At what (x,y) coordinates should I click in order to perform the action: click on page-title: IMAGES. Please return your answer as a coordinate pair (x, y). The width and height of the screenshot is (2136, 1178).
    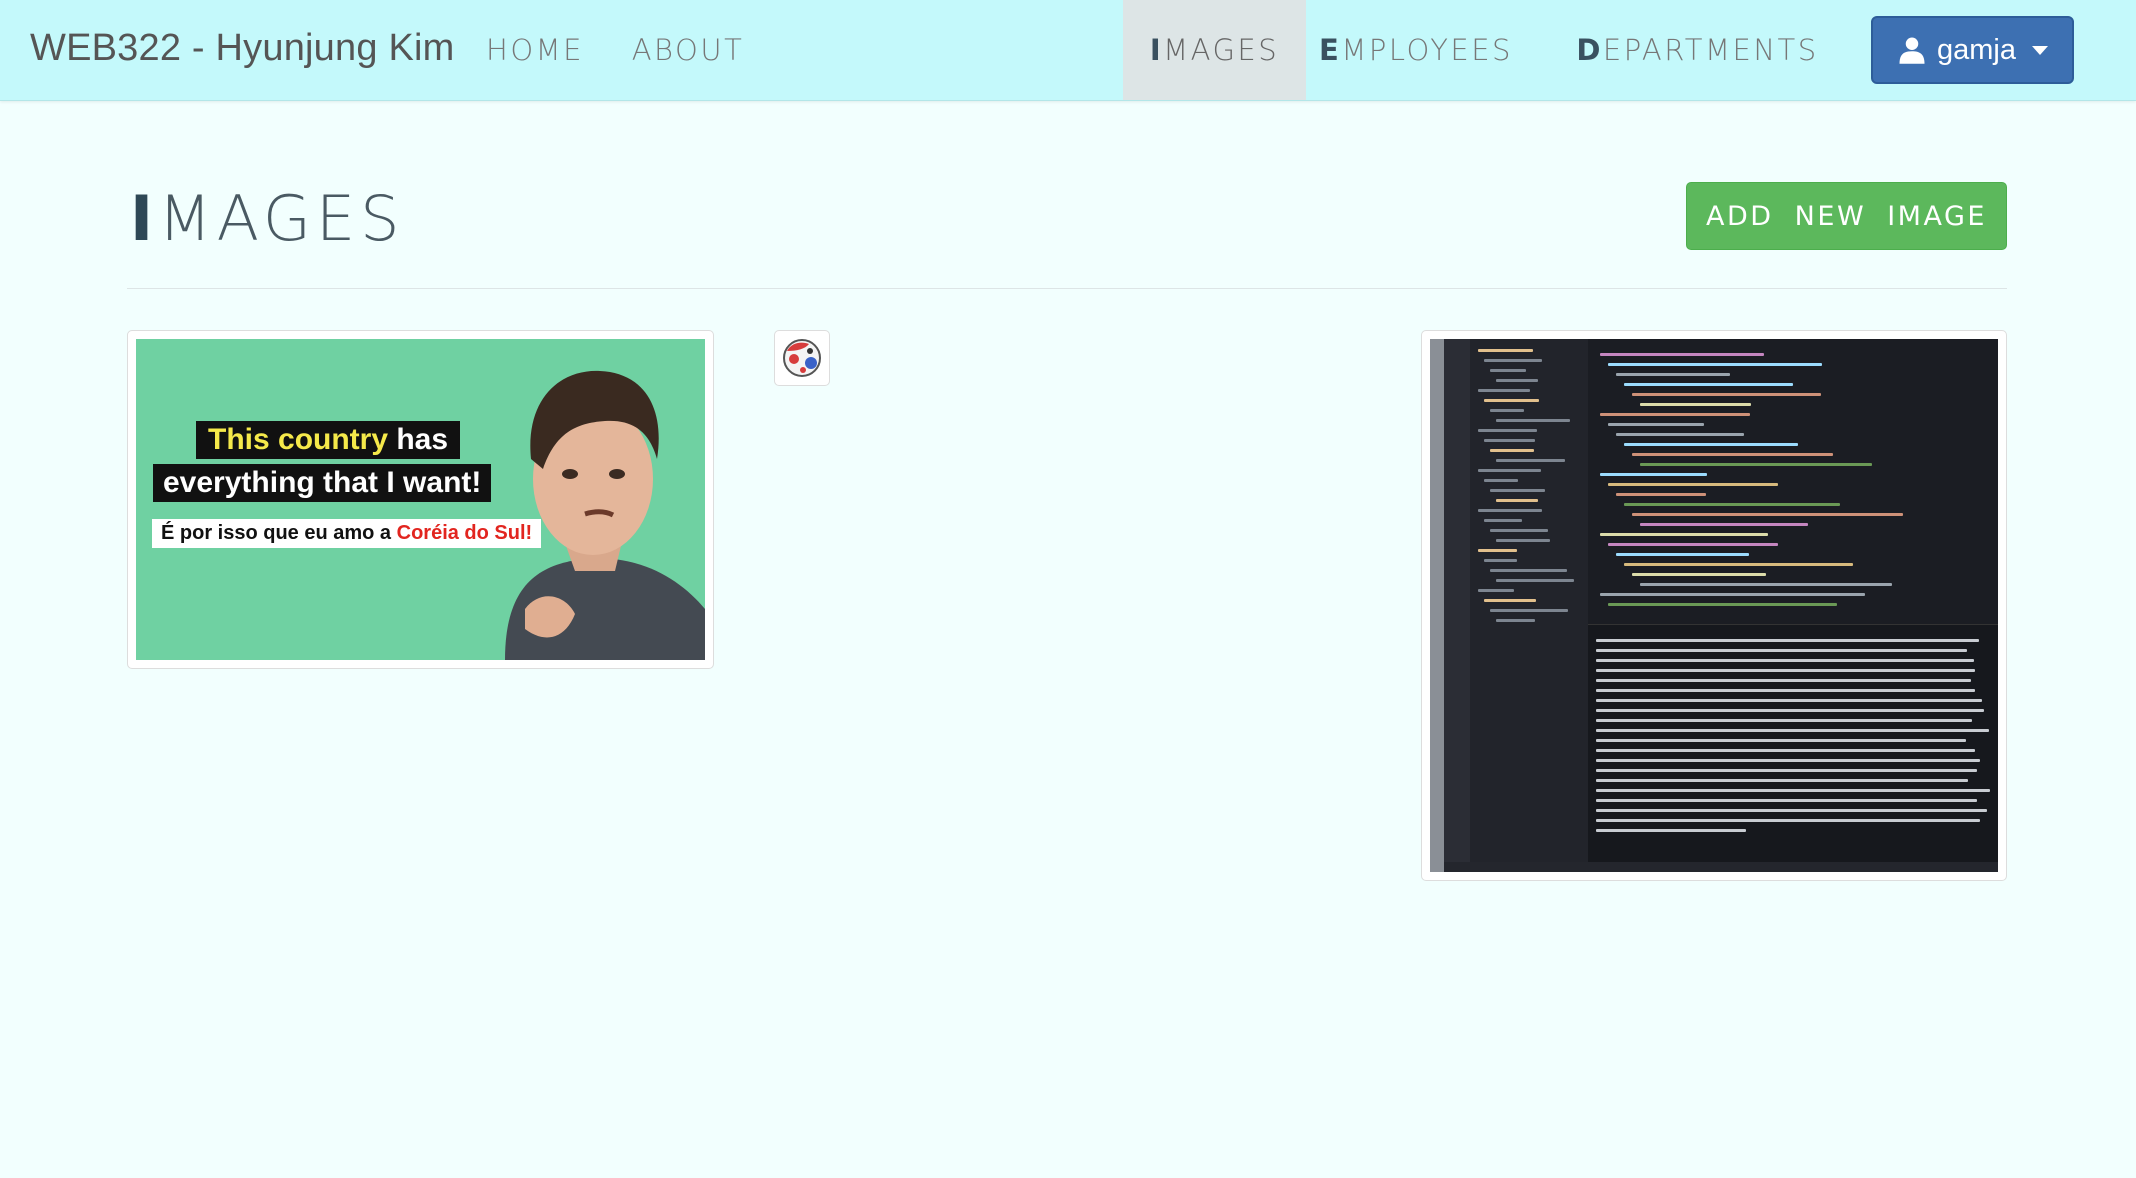
    Looking at the image, I should click on (267, 218).